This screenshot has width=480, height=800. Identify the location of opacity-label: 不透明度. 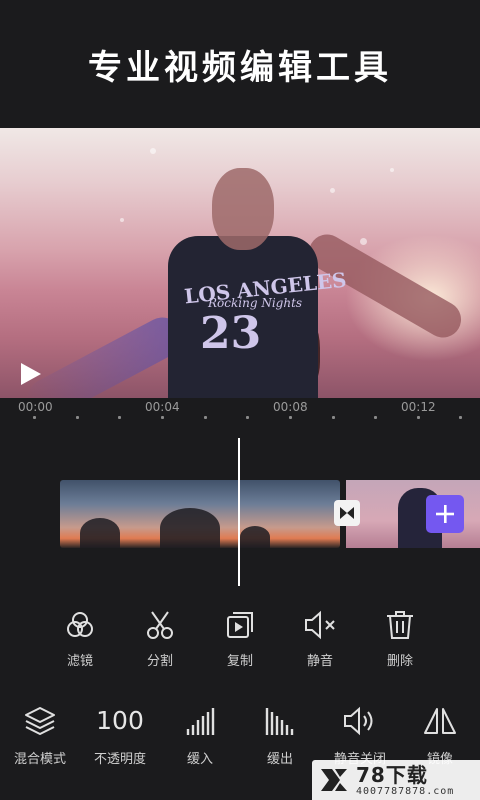
(119, 759).